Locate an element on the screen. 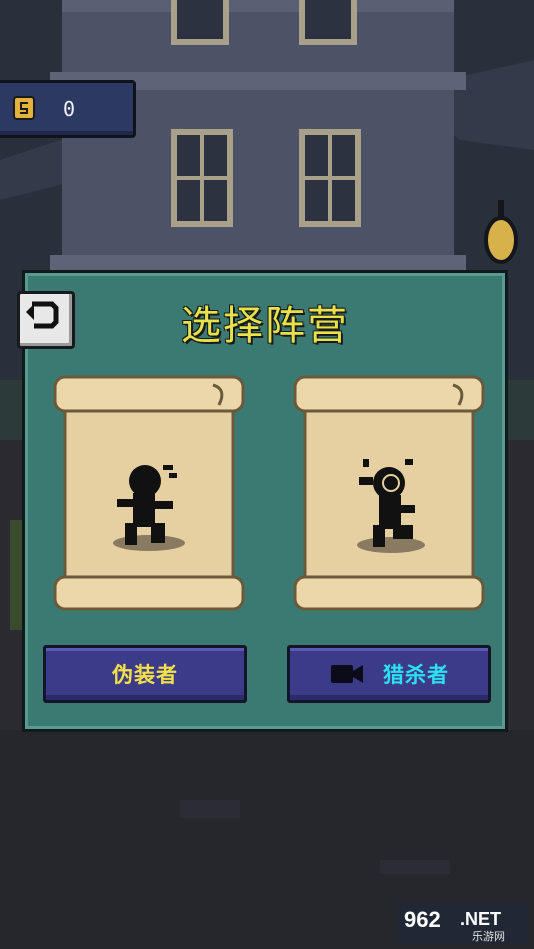 The image size is (534, 949). disguiser-button: 伪装者 is located at coordinates (145, 674).